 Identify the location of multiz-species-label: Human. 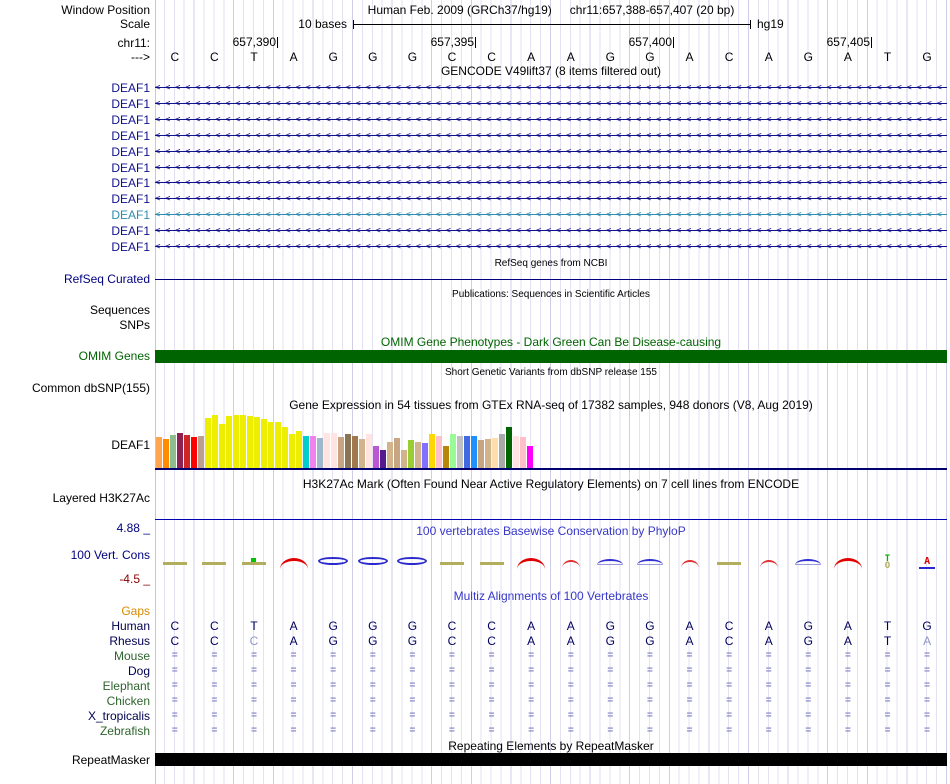
(75, 626).